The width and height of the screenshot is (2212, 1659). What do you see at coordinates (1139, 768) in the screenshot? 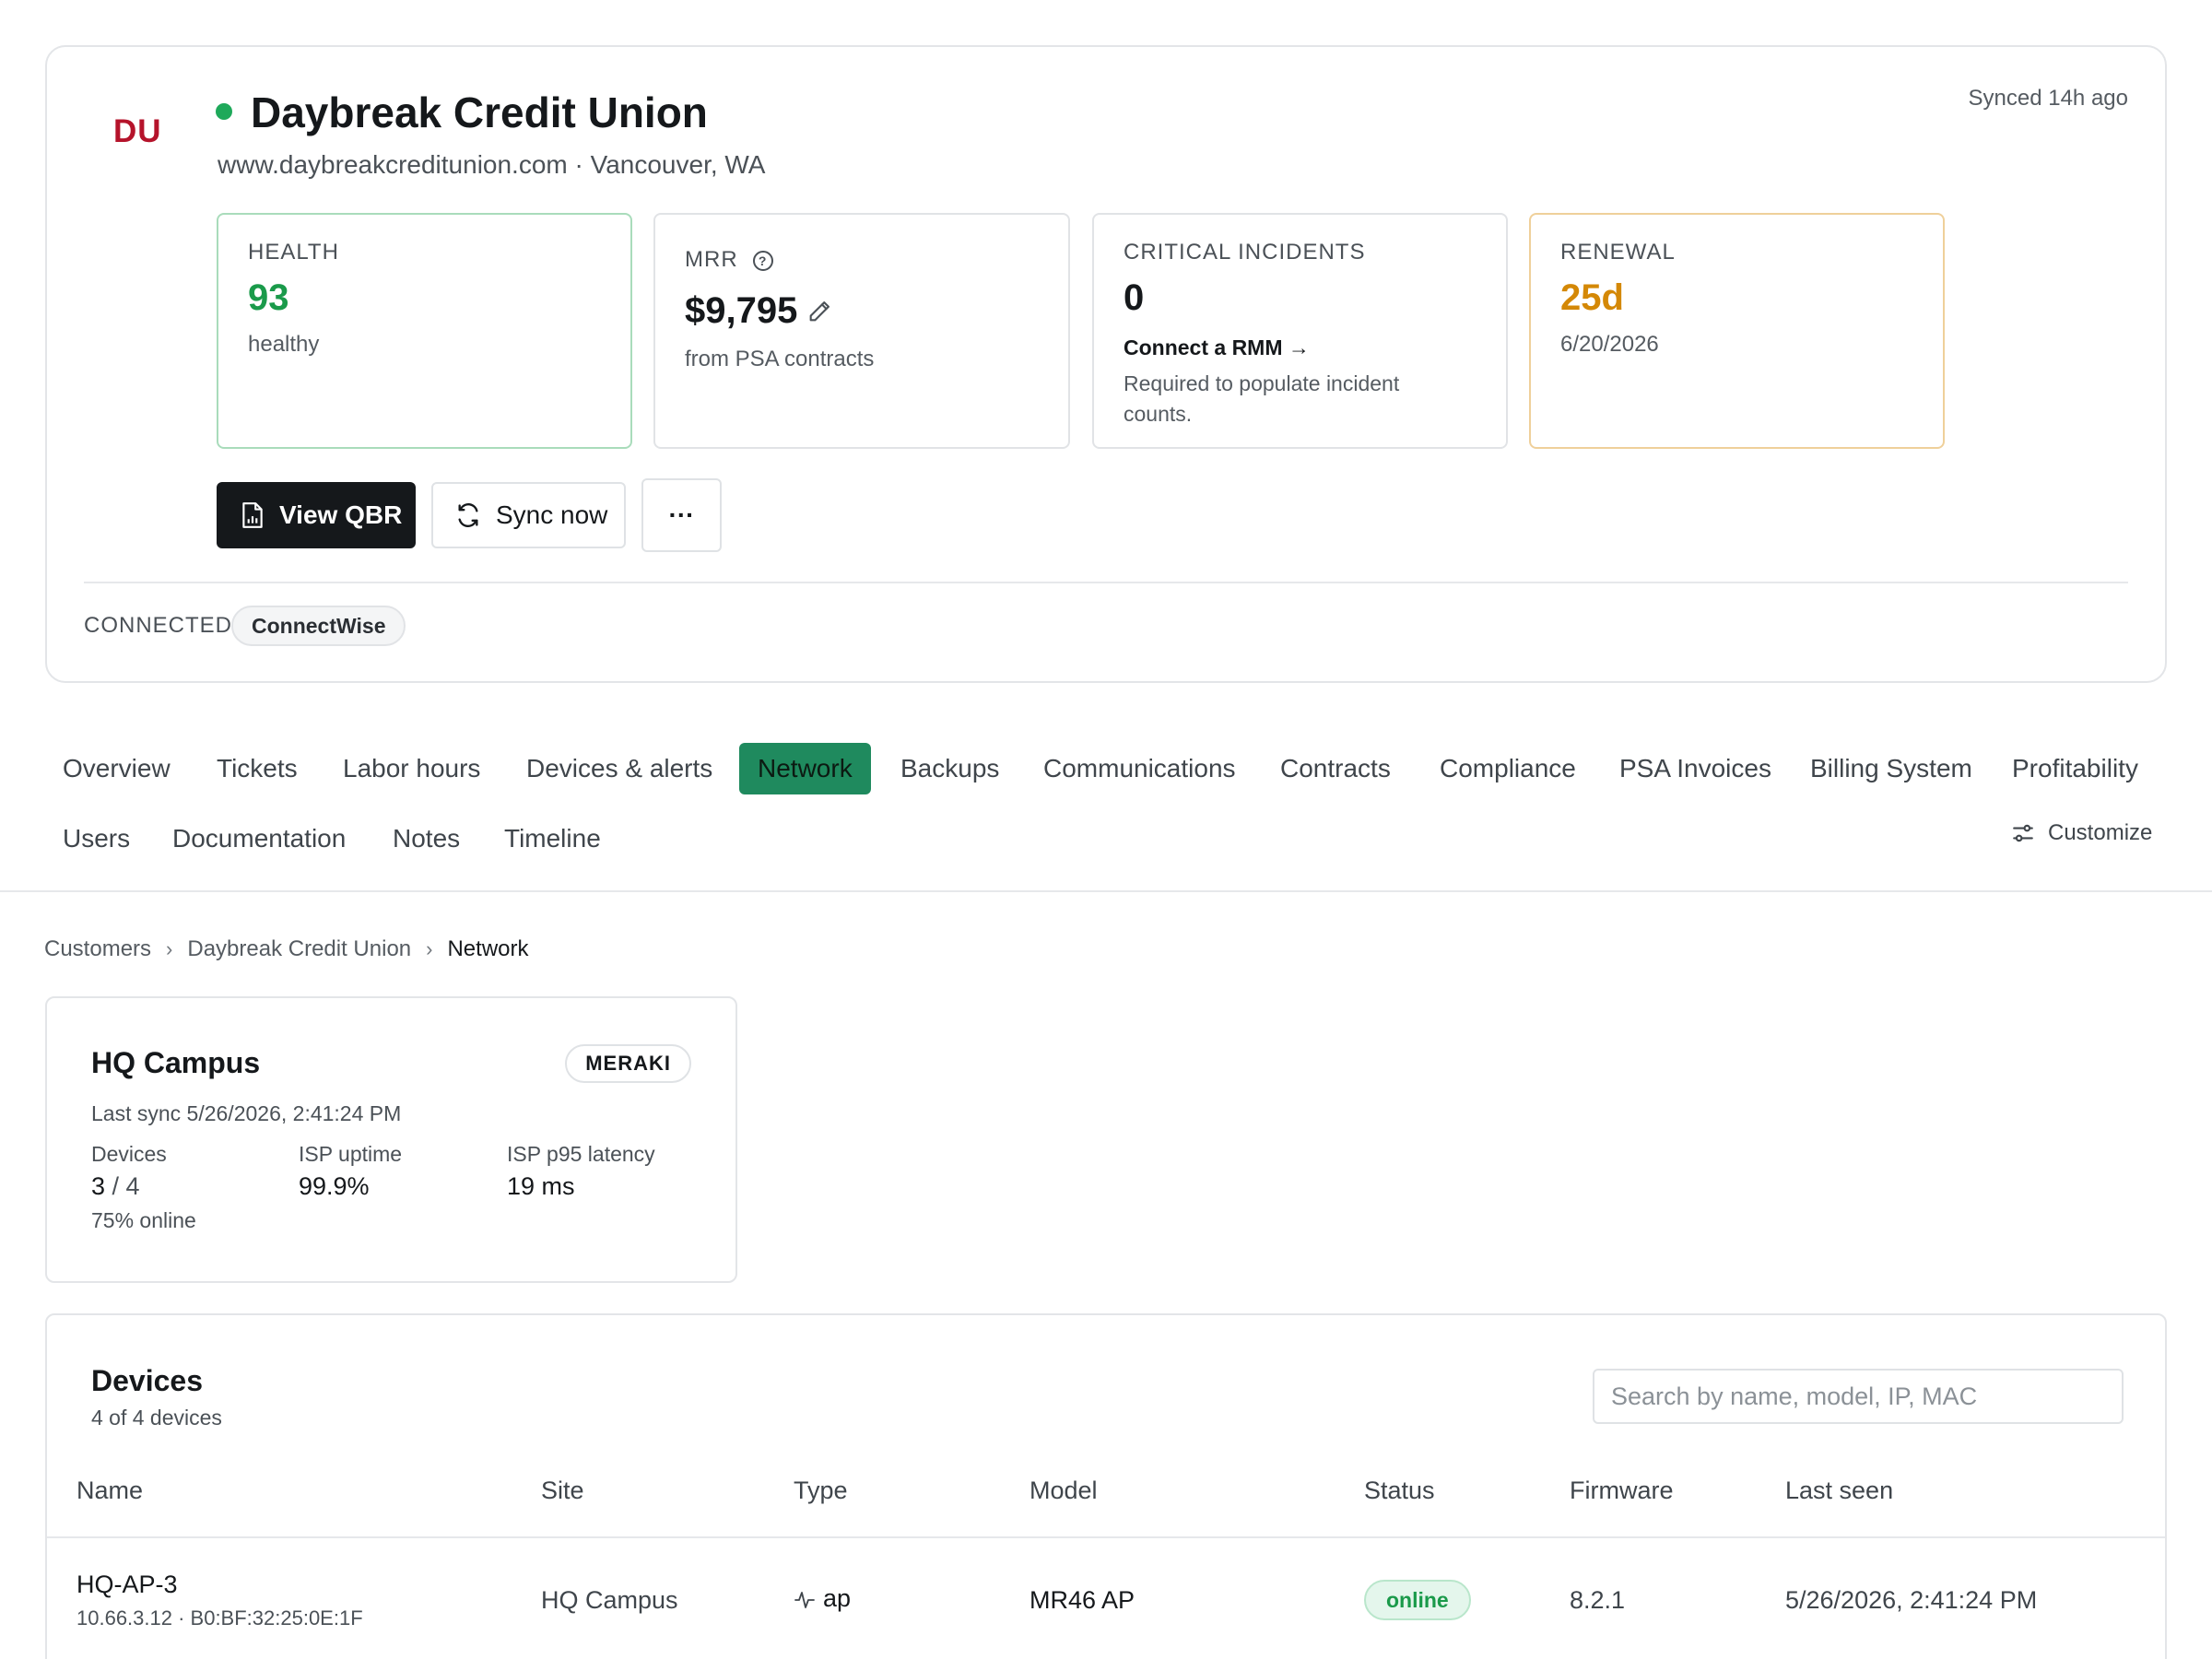
I see `tab-communications: Communications` at bounding box center [1139, 768].